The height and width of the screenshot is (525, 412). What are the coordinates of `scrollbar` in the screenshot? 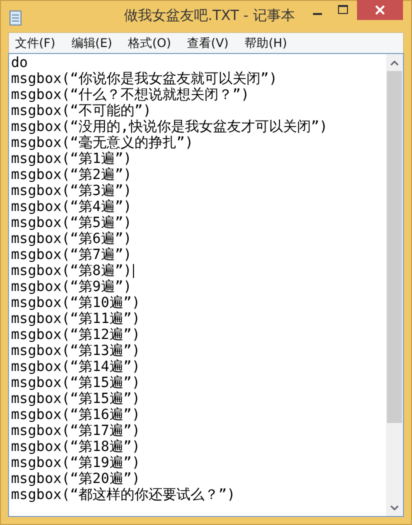 It's located at (394, 285).